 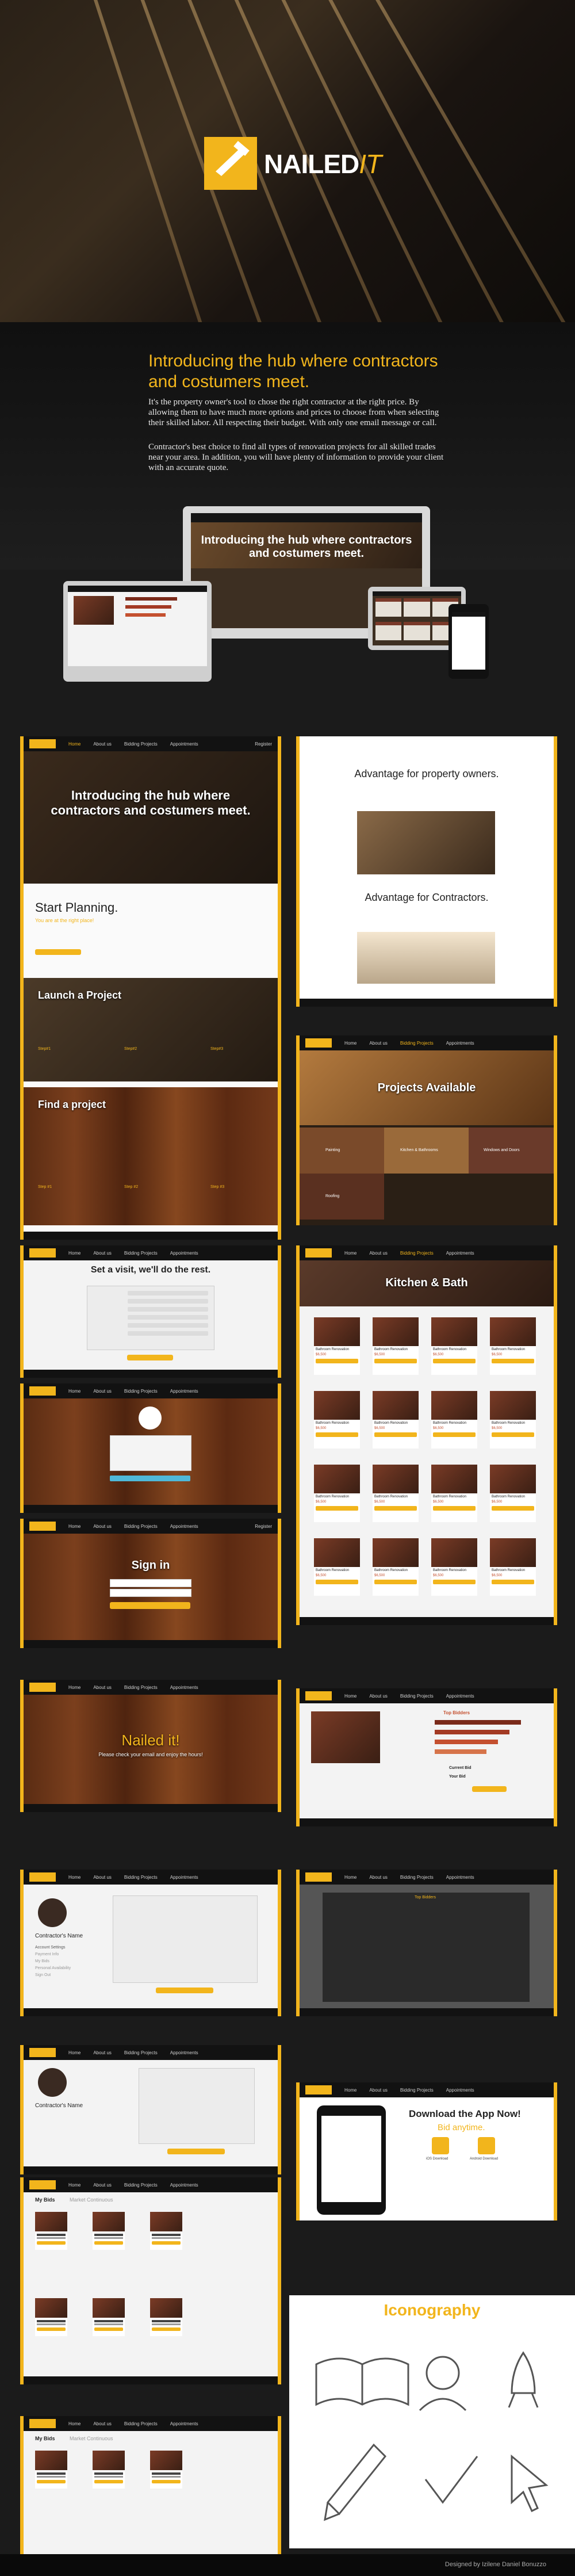 What do you see at coordinates (150, 1318) in the screenshot?
I see `visit-form` at bounding box center [150, 1318].